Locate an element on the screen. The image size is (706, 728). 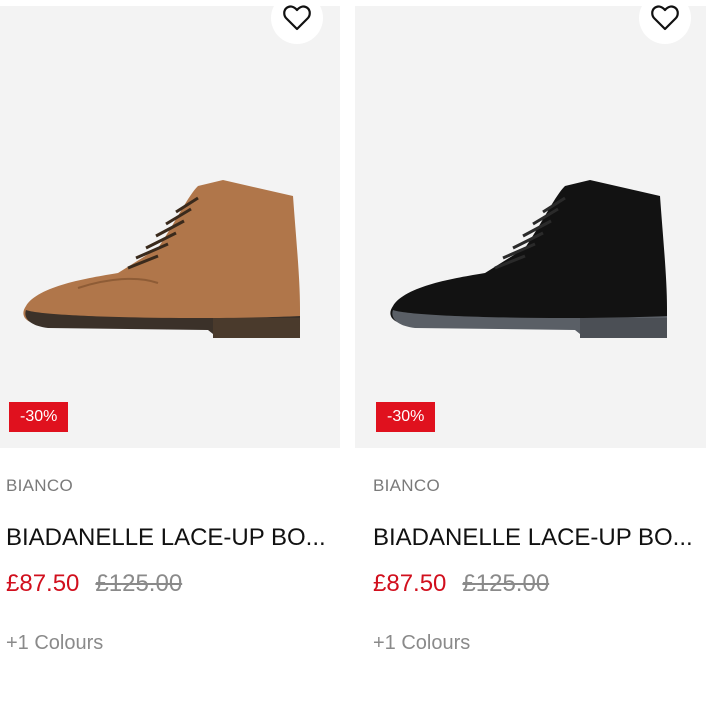
black-suede-boot-image is located at coordinates (528, 259).